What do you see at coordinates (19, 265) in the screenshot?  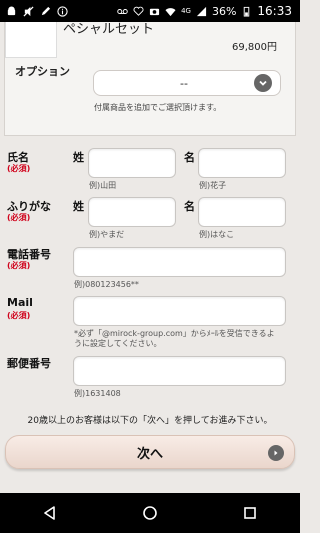 I see `phone-required: (必須)` at bounding box center [19, 265].